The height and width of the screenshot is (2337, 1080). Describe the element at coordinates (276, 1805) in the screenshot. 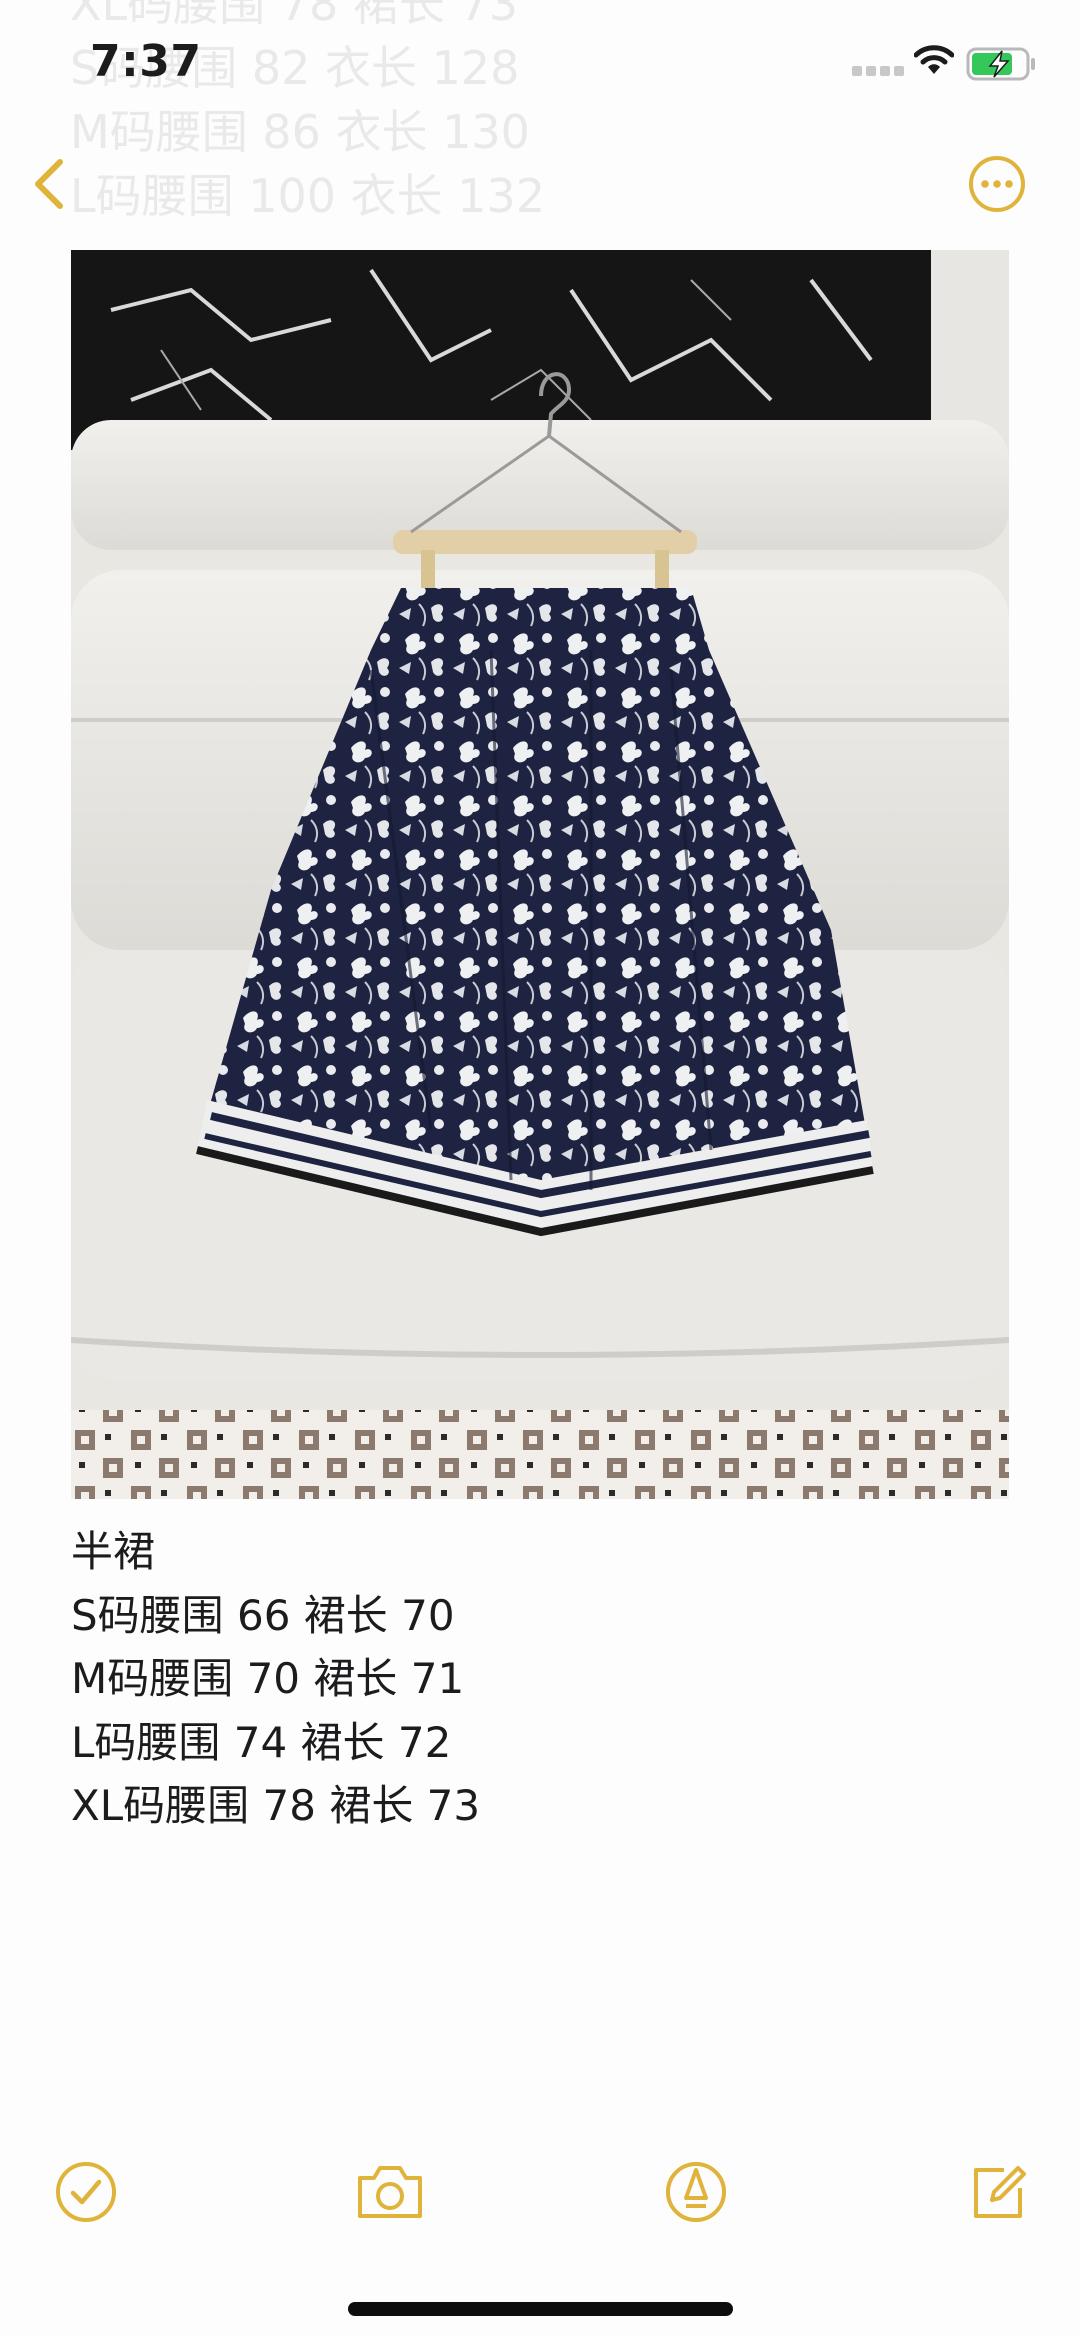

I see `note-line-size-xl: XL码腰围 78 裙长 73` at that location.